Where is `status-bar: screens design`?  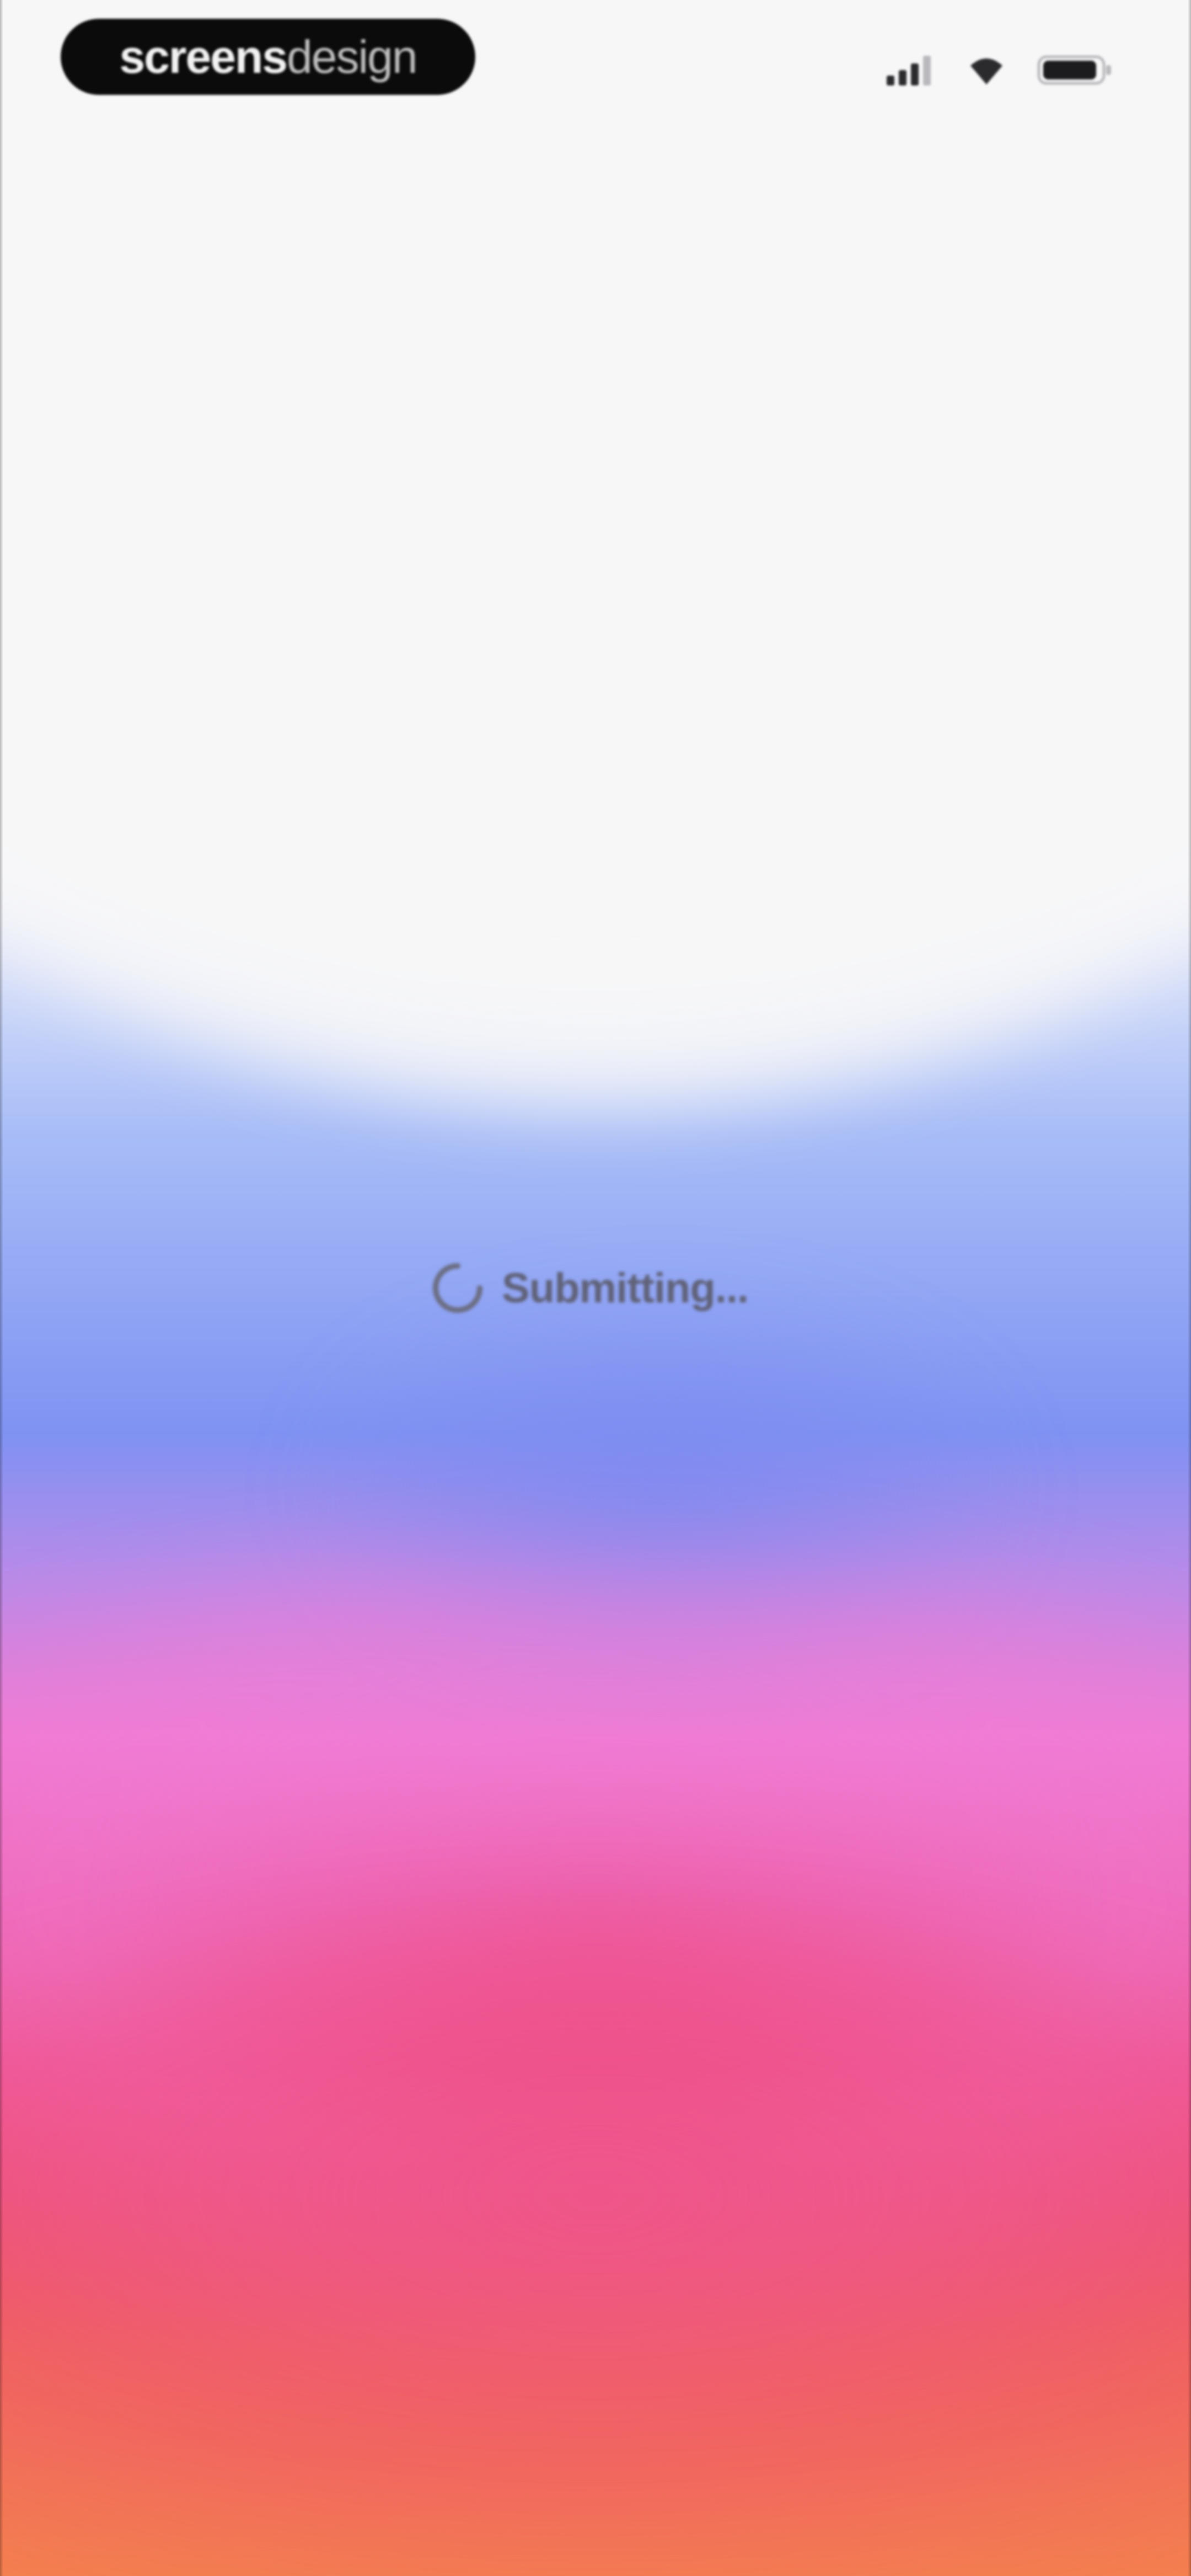
status-bar: screens design is located at coordinates (595, 60).